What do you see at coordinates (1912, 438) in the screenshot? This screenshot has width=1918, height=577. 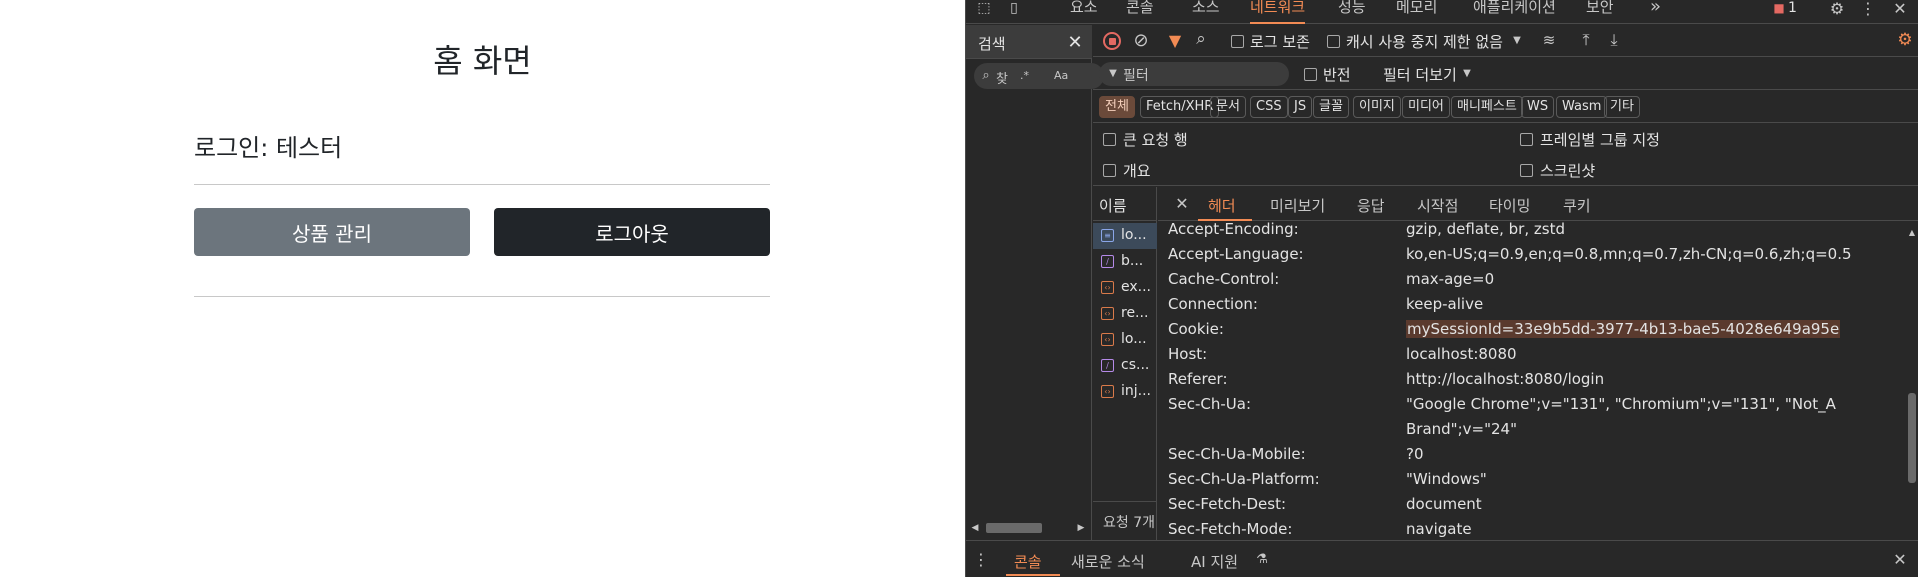 I see `vertical-scrollbar-thumb` at bounding box center [1912, 438].